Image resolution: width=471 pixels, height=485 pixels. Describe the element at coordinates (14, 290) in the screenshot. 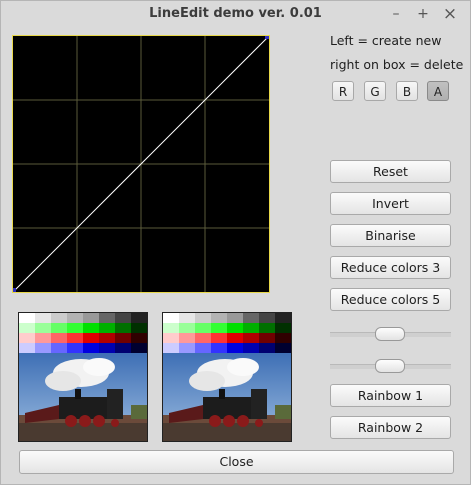

I see `control-point-start` at that location.